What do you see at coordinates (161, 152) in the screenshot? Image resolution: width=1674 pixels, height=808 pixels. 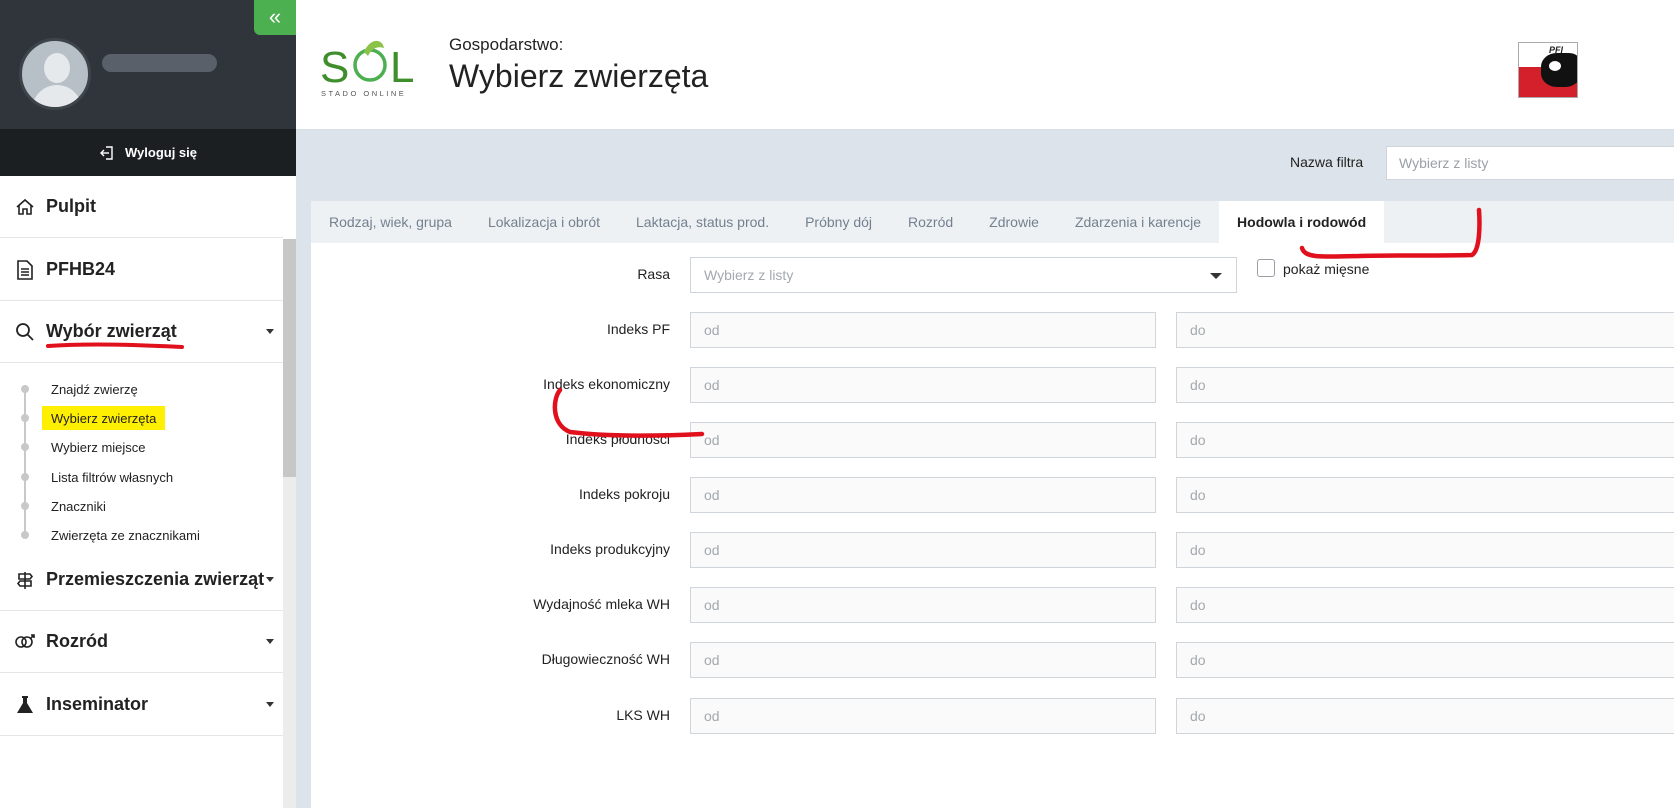 I see `logout-label: Wyloguj się` at bounding box center [161, 152].